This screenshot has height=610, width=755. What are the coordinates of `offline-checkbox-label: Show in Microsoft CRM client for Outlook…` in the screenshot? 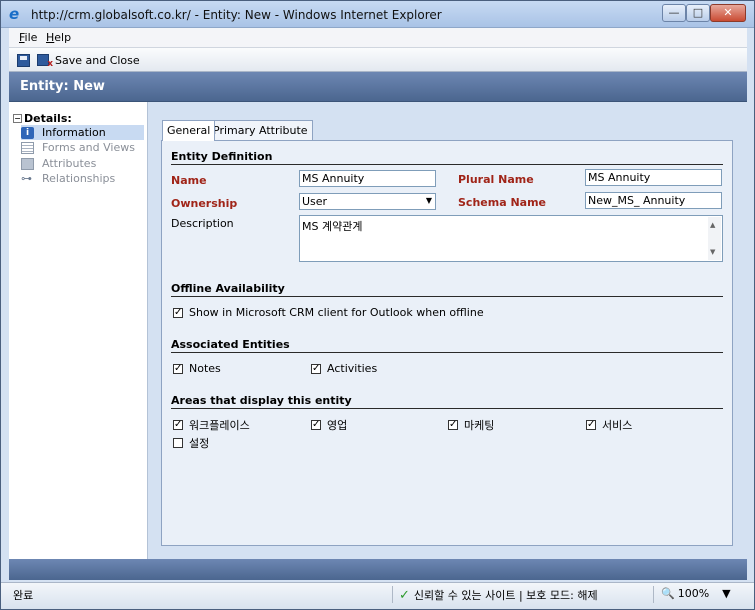 It's located at (336, 312).